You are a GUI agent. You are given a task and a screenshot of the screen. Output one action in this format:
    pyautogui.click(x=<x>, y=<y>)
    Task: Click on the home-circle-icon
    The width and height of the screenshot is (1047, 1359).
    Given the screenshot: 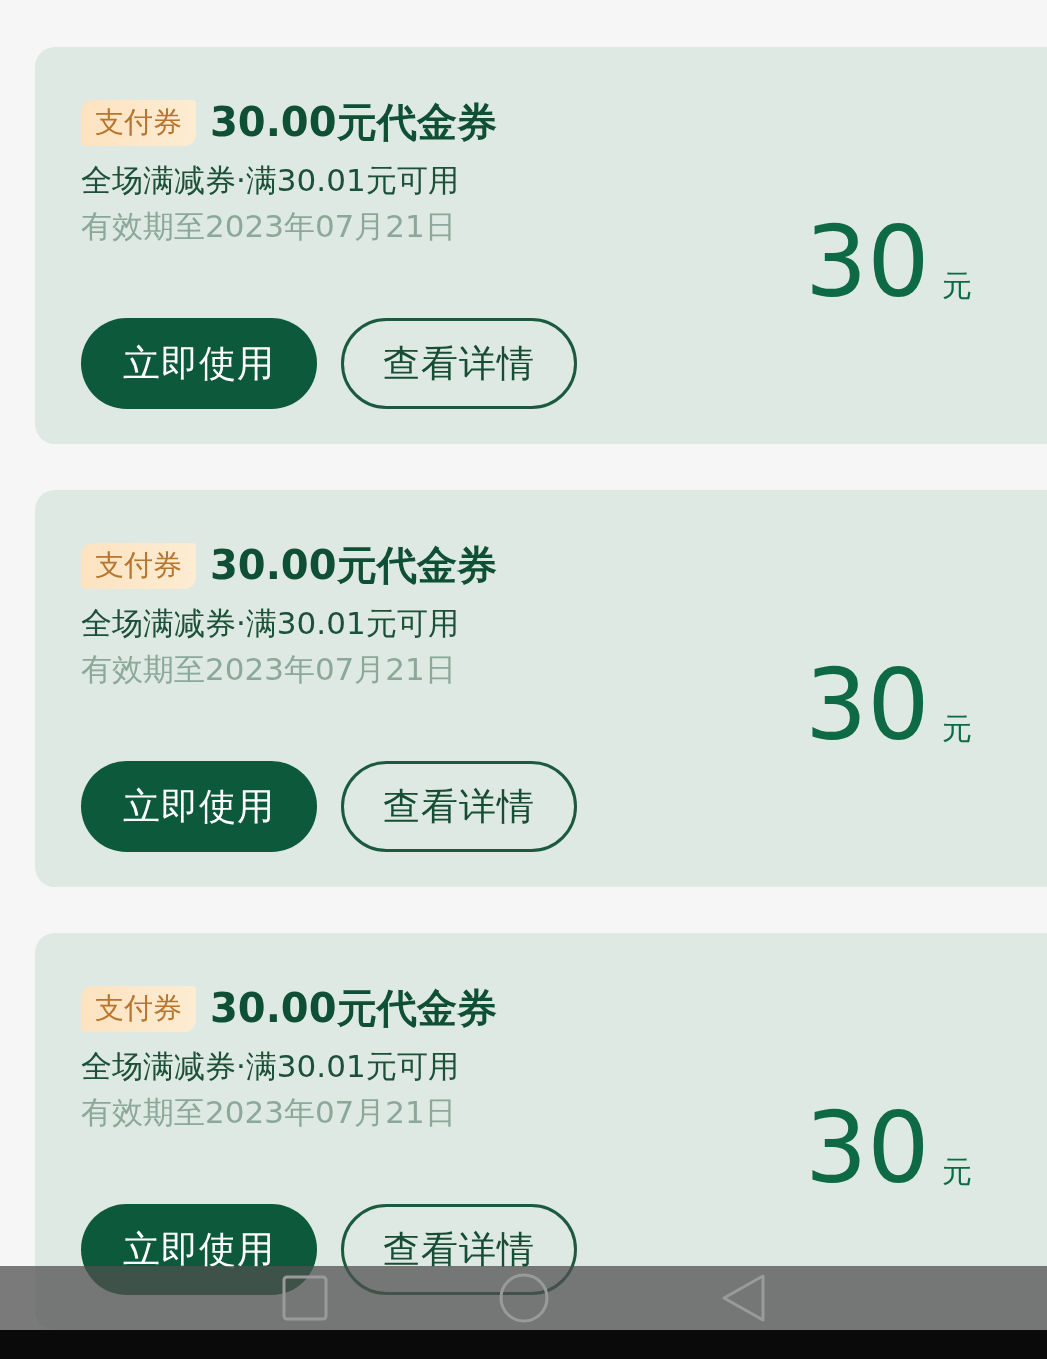 What is the action you would take?
    pyautogui.click(x=523, y=1298)
    